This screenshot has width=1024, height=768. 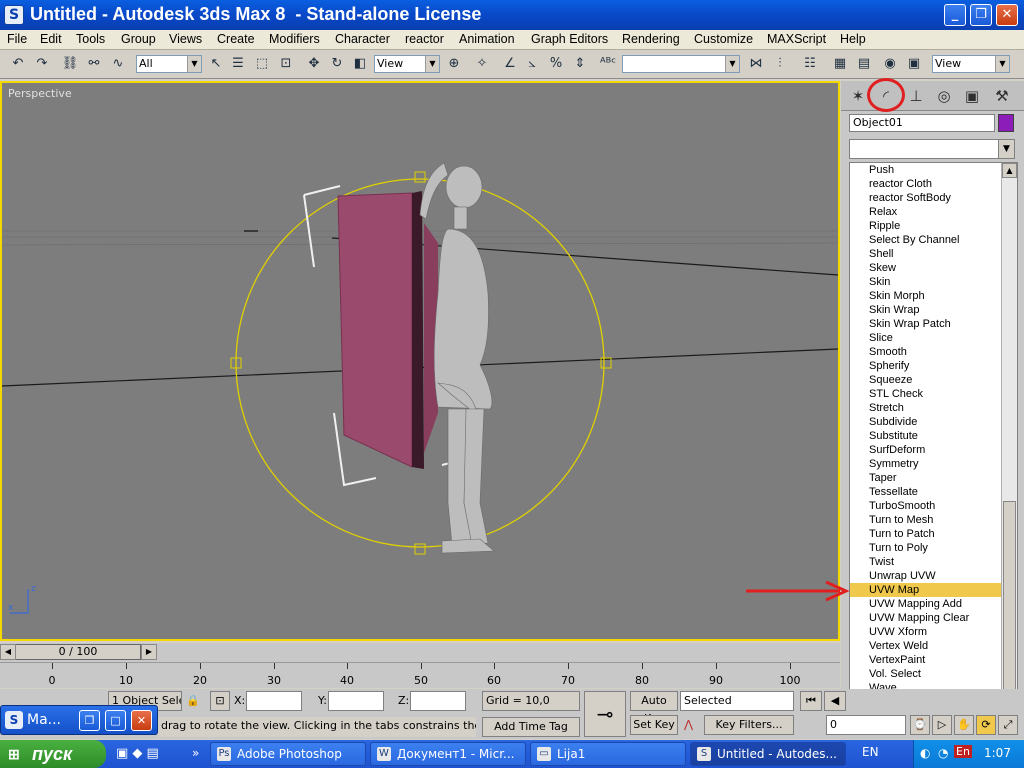 What do you see at coordinates (169, 64) in the screenshot?
I see `selection-filter-dropdown: All ▼` at bounding box center [169, 64].